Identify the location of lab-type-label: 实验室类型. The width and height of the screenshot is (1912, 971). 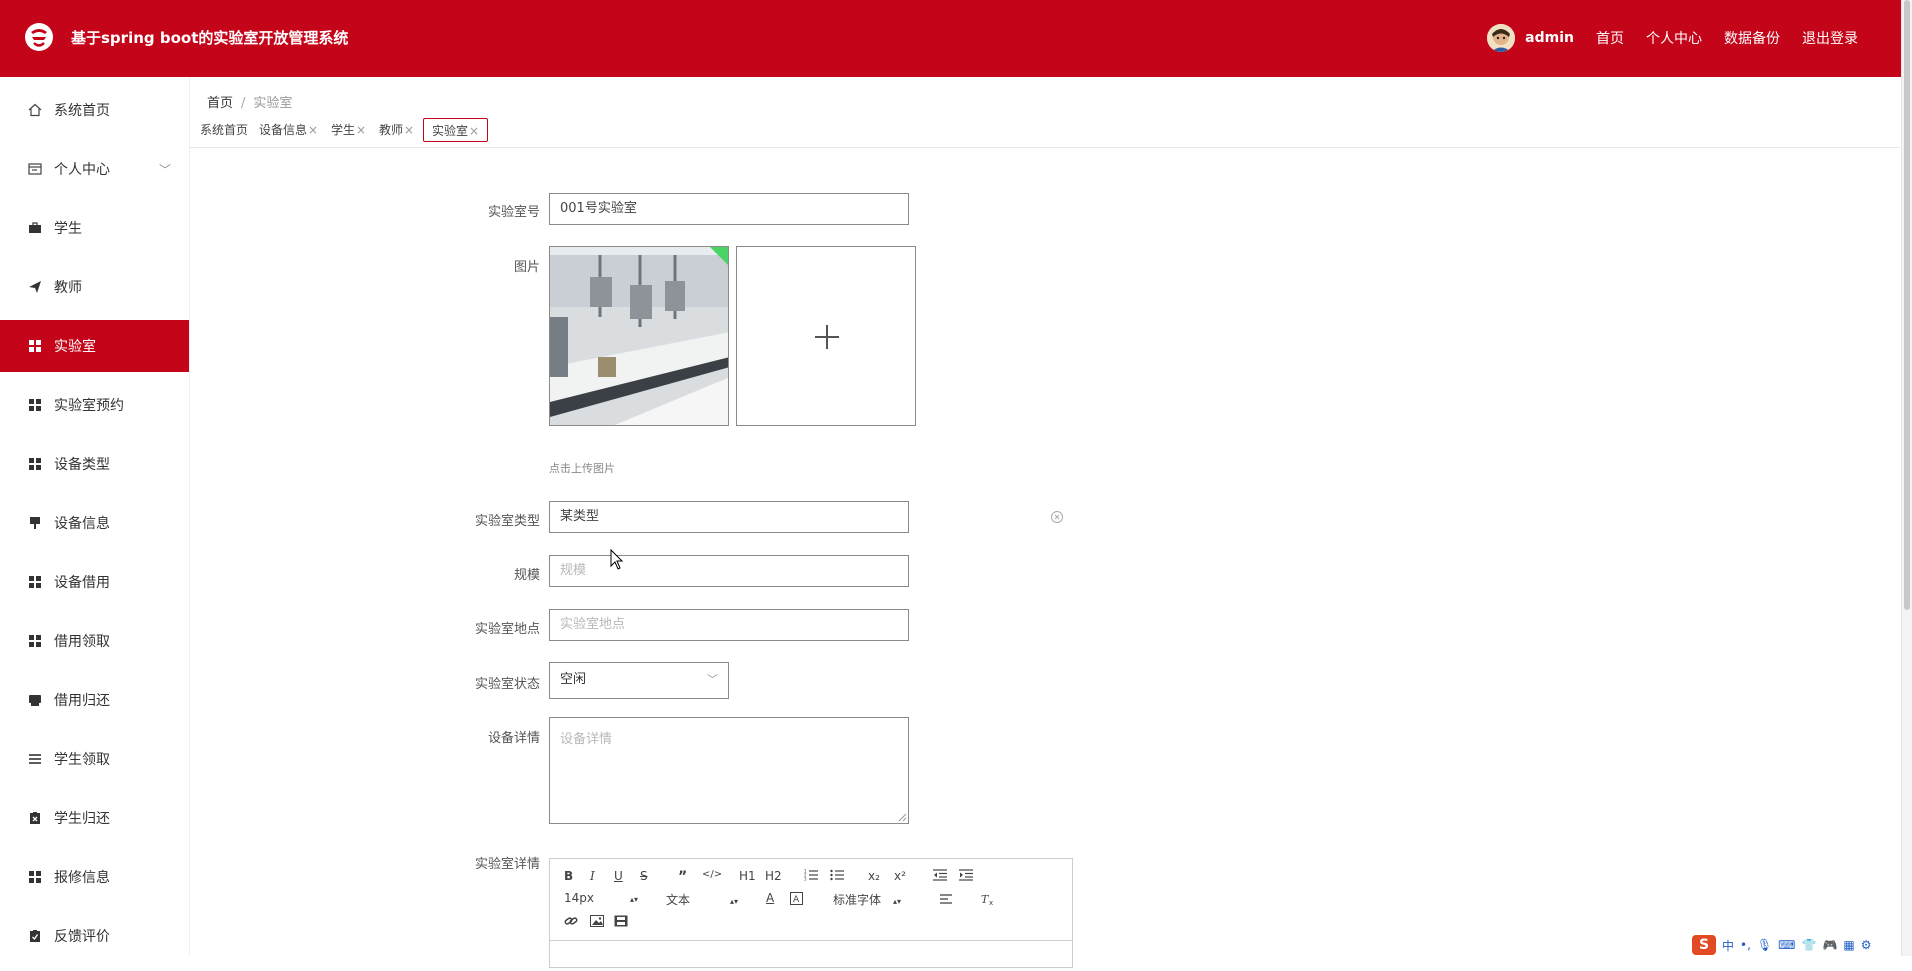
(507, 521).